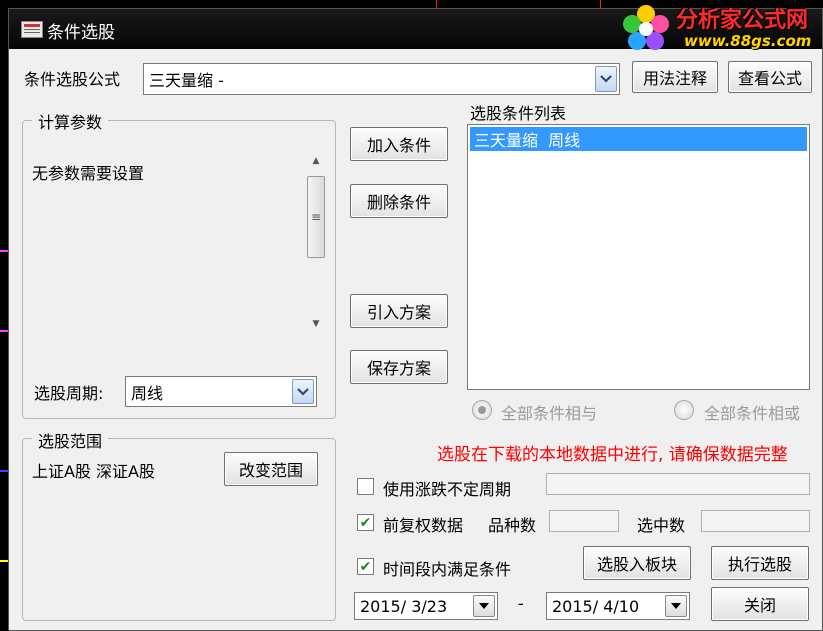 This screenshot has height=631, width=823. I want to click on variable-period-label: 使用涨跌不定周期, so click(447, 489).